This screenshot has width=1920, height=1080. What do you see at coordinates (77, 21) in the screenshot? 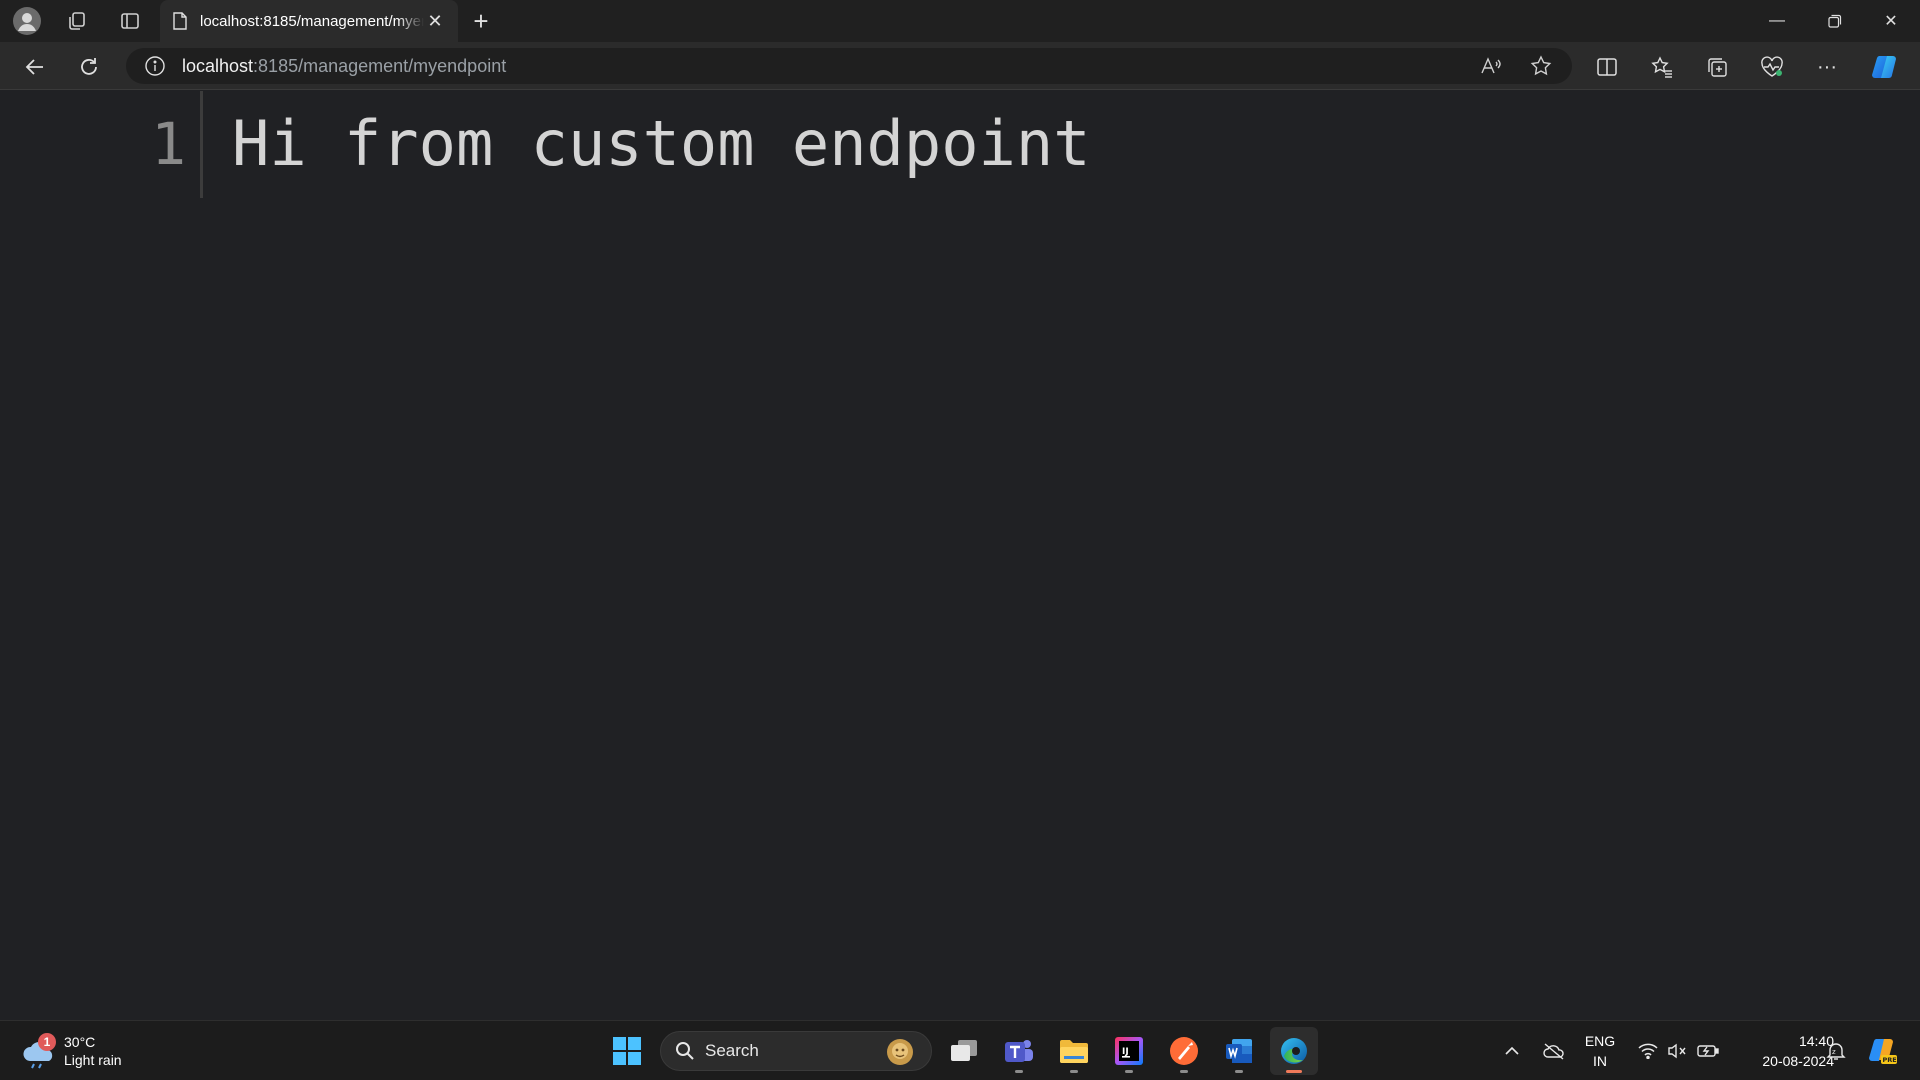
I see `workspaces-icon` at bounding box center [77, 21].